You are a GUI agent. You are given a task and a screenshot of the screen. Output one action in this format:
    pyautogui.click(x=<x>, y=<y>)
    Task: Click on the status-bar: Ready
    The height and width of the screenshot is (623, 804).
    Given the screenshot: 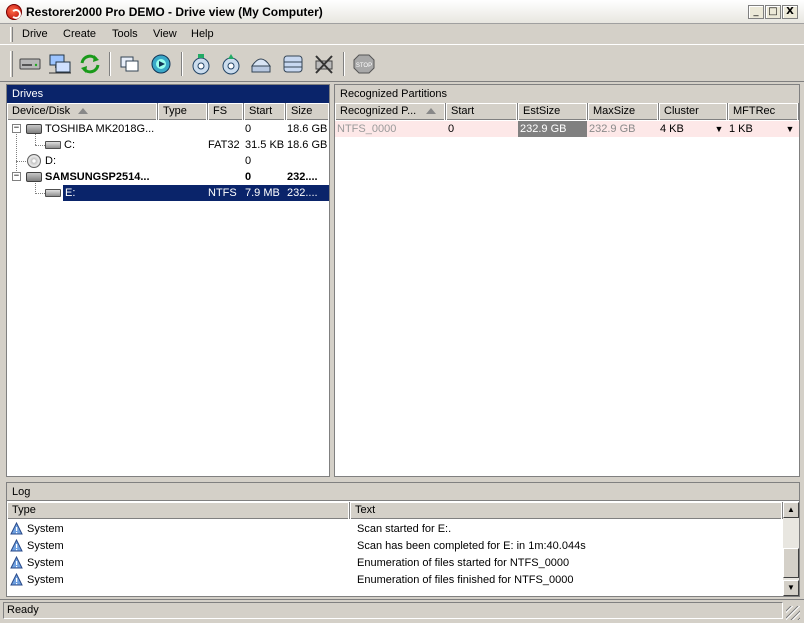 What is the action you would take?
    pyautogui.click(x=402, y=611)
    